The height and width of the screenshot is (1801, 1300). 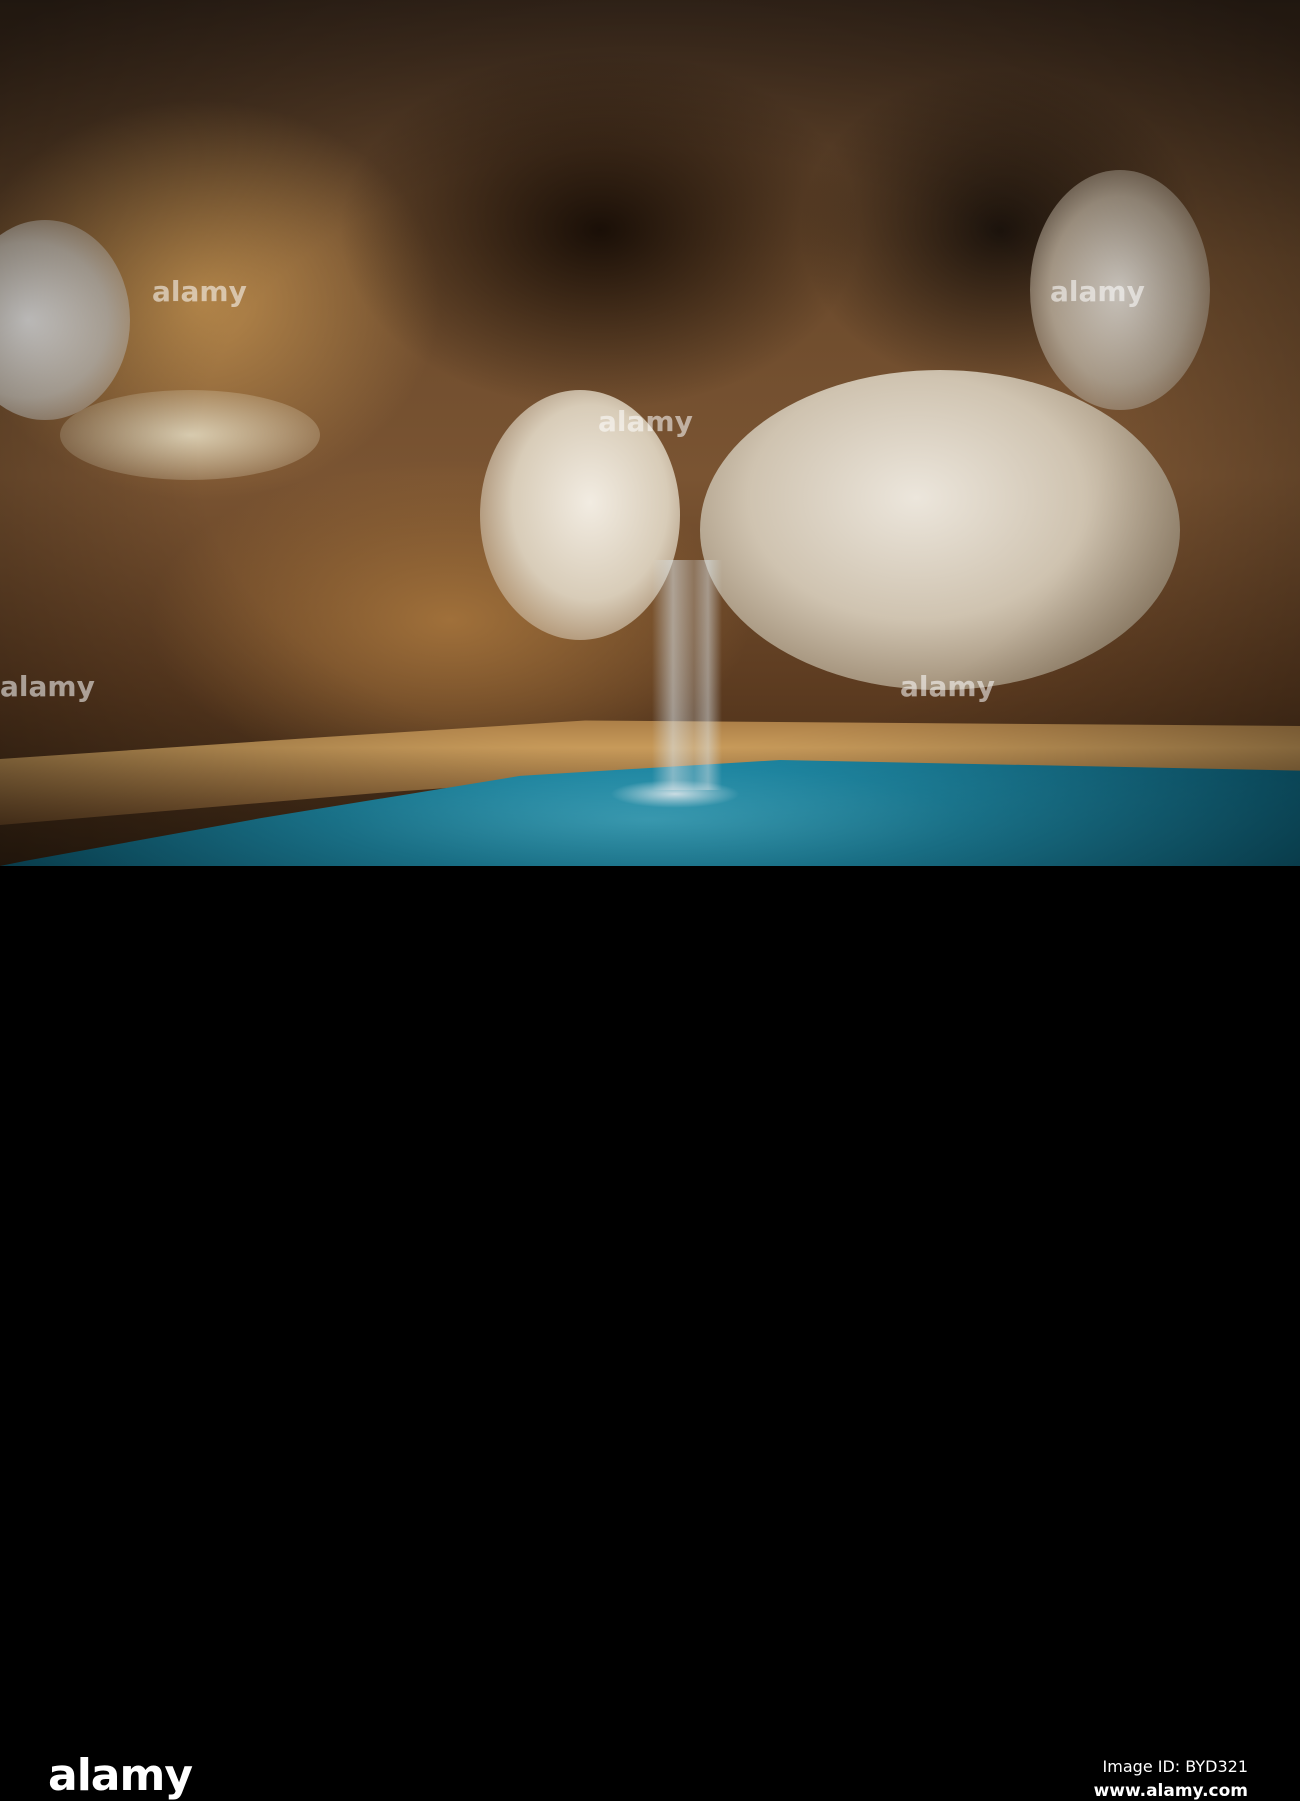 What do you see at coordinates (1175, 1766) in the screenshot?
I see `image-id: Image ID: BYD321` at bounding box center [1175, 1766].